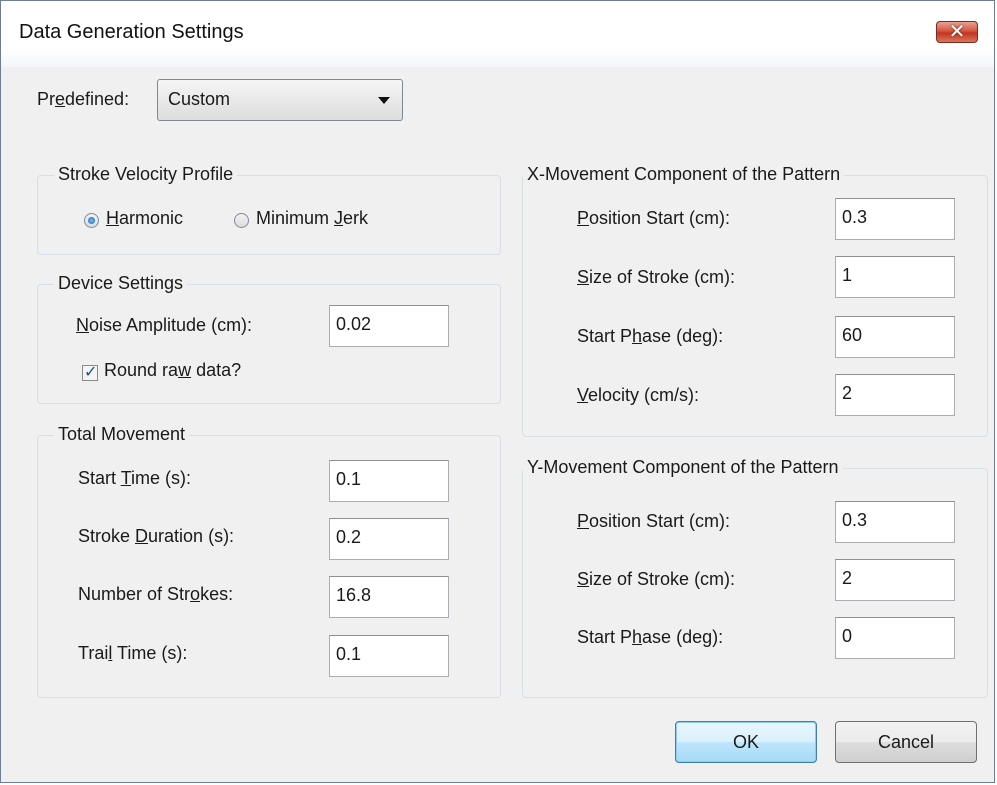 This screenshot has height=785, width=997. Describe the element at coordinates (683, 467) in the screenshot. I see `y-movement-title: Y-Movement Component of the Pattern` at that location.